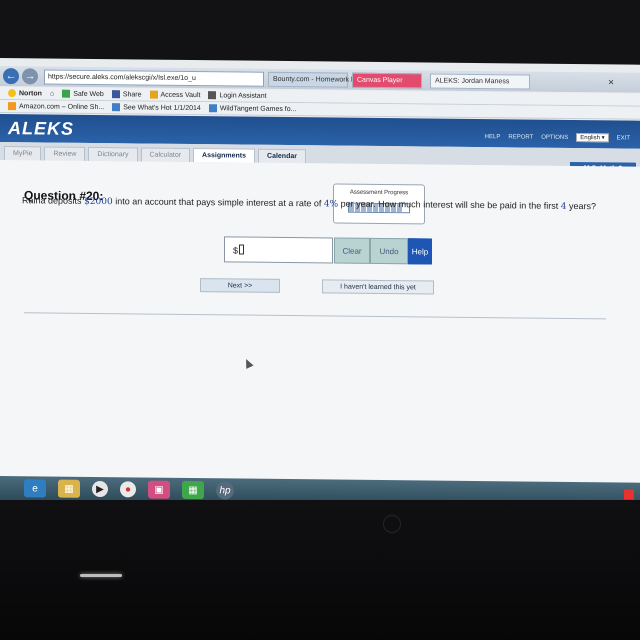 This screenshot has width=640, height=640. I want to click on bookmark-whats-hot: See What's Hot 1/1/2014, so click(156, 107).